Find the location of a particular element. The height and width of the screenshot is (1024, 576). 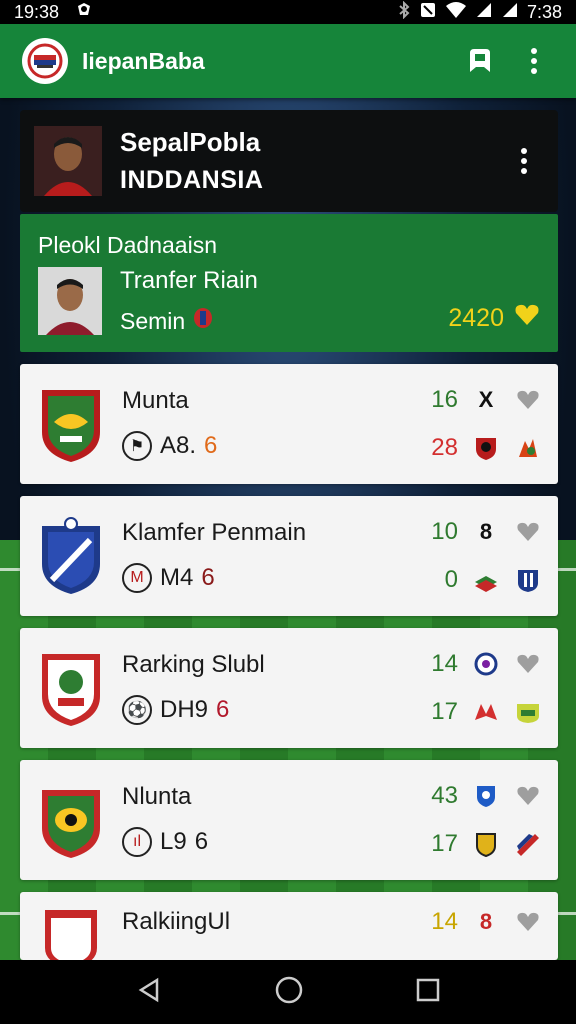

row-sub-text: DH9 is located at coordinates (184, 709).